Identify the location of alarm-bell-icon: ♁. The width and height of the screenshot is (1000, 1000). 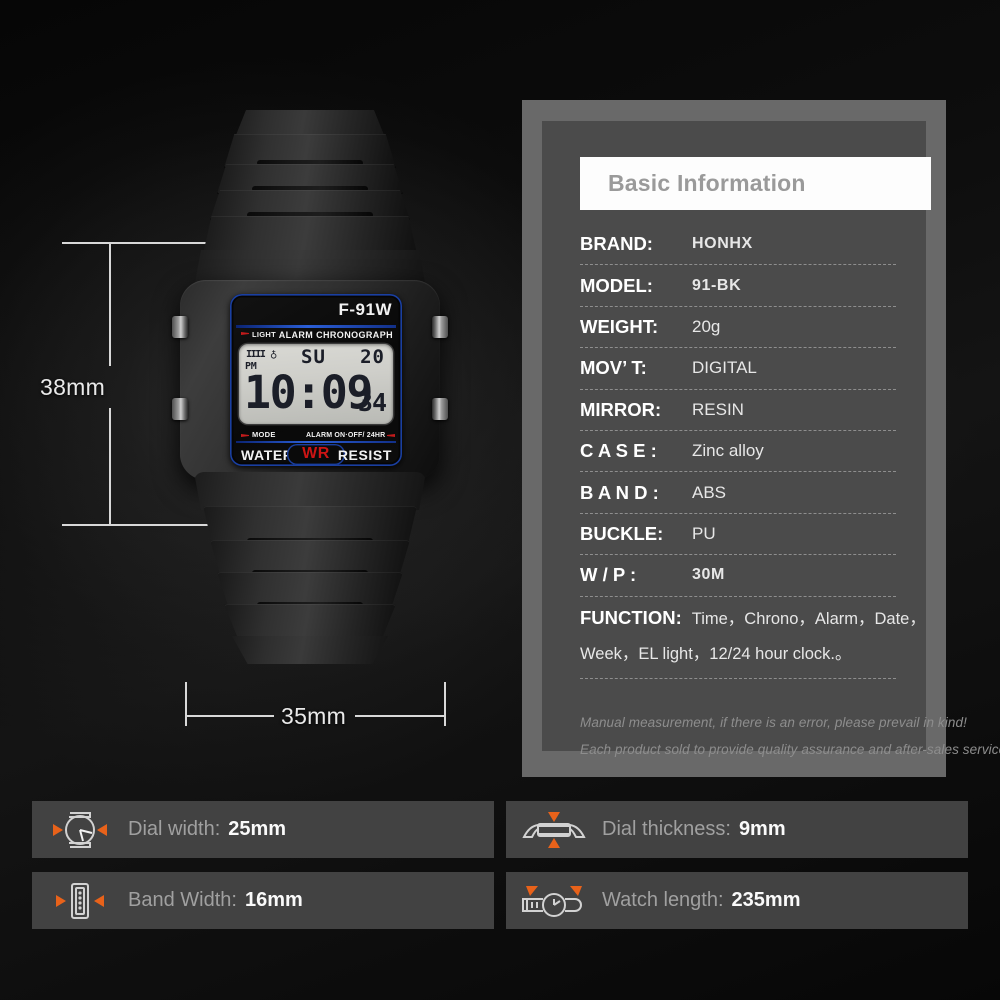
(274, 354).